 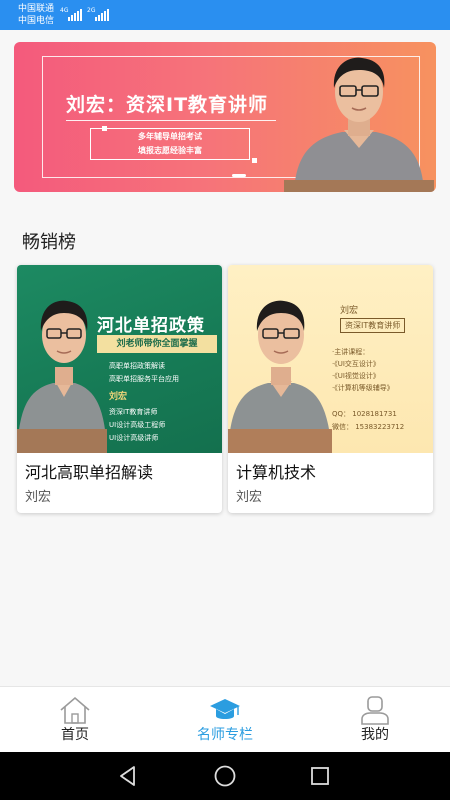 What do you see at coordinates (225, 709) in the screenshot?
I see `graduation-cap-icon` at bounding box center [225, 709].